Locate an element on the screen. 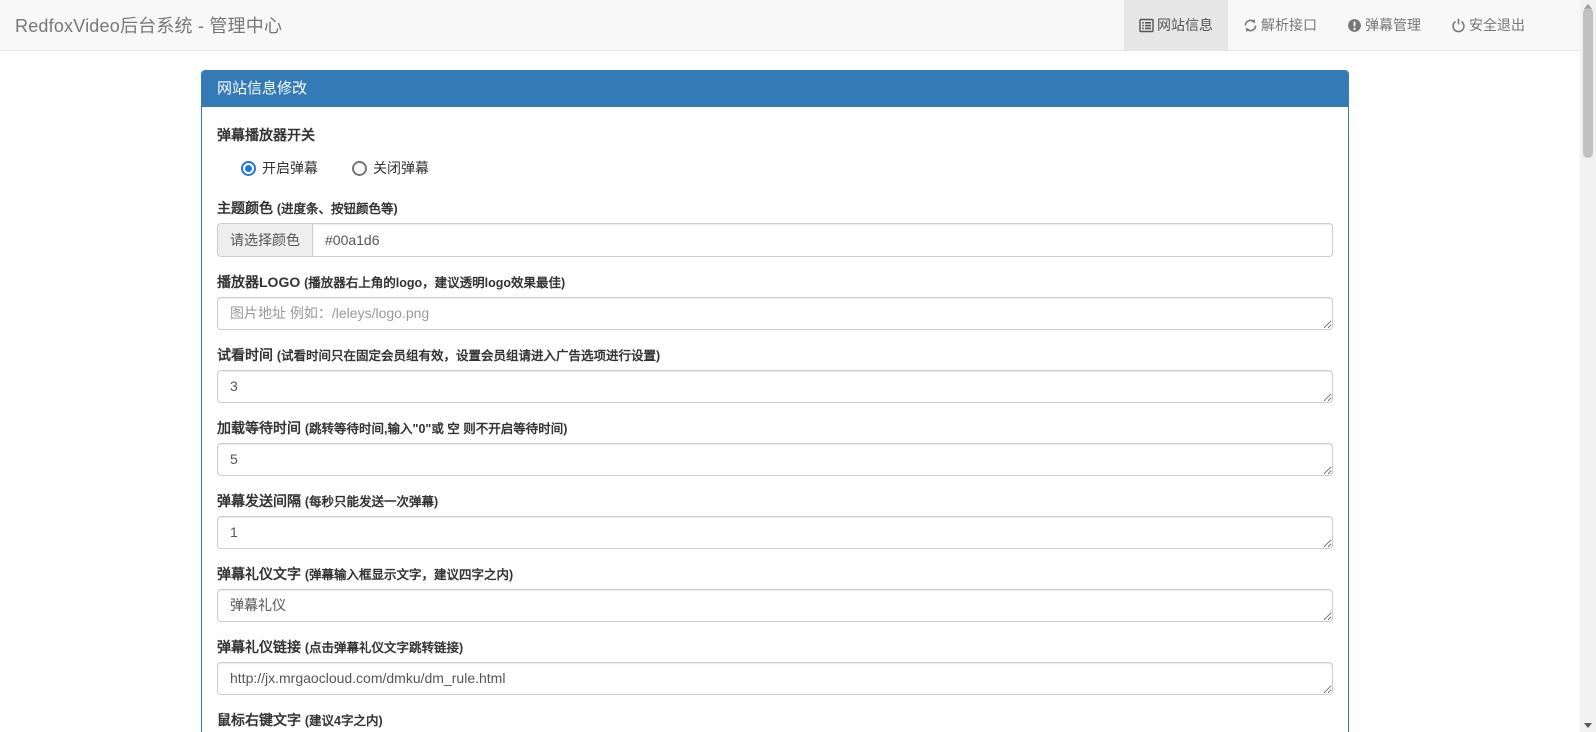 The width and height of the screenshot is (1596, 732). form-group-load-wait: 加载等待时间 (跳转等待时间,输入"0"或 空 则不开启等待时间) 5 is located at coordinates (775, 448).